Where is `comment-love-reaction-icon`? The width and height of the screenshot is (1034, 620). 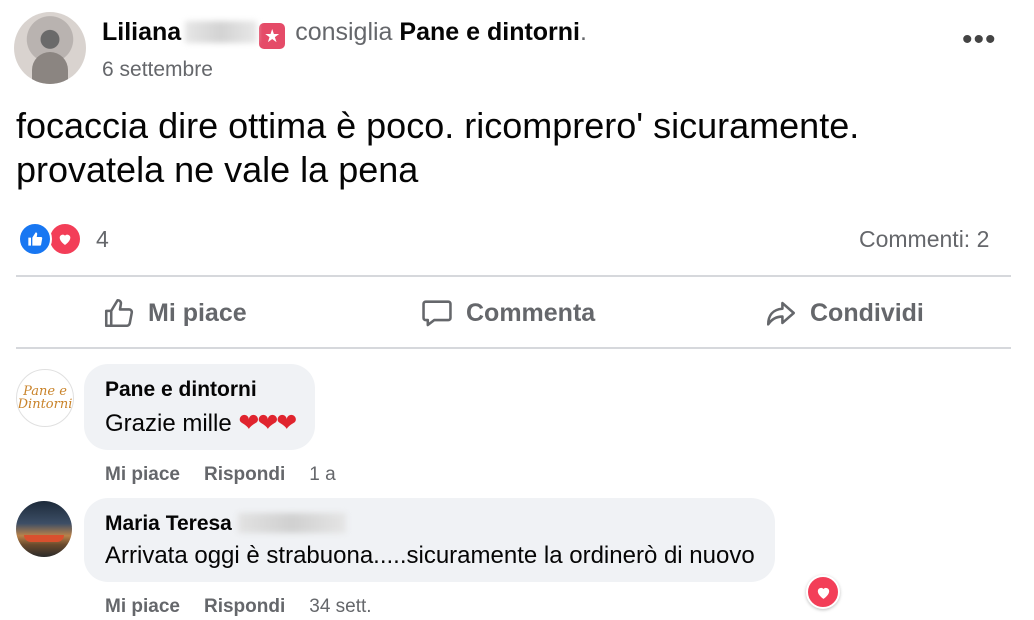 comment-love-reaction-icon is located at coordinates (823, 592).